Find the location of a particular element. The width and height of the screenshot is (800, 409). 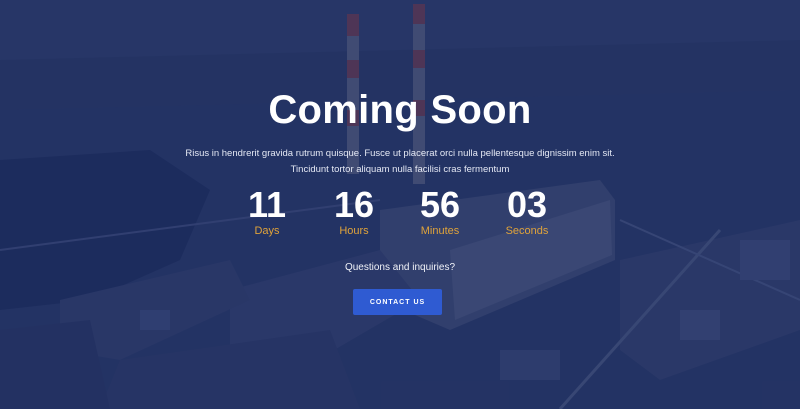

countdown-minutes: 56 Minutes is located at coordinates (440, 212).